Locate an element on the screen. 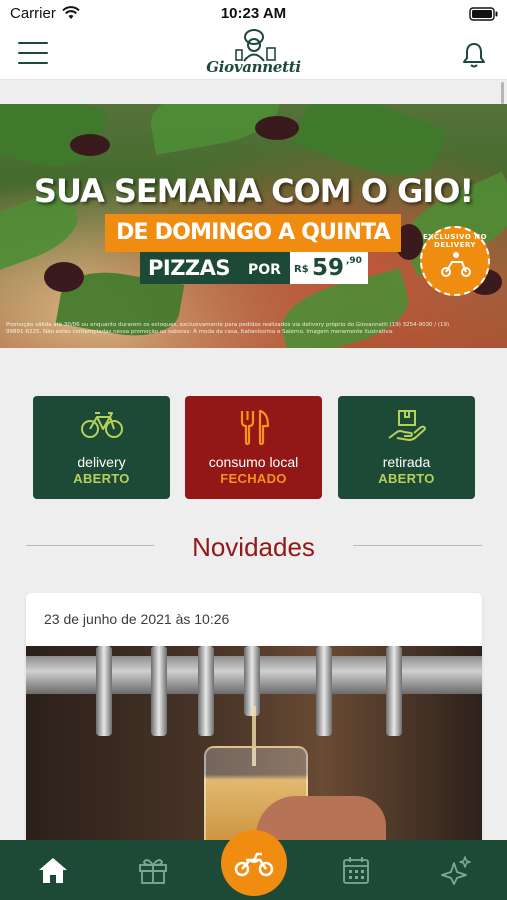 Image resolution: width=507 pixels, height=900 pixels. consumo-local-card: consumo local FECHADO is located at coordinates (253, 447).